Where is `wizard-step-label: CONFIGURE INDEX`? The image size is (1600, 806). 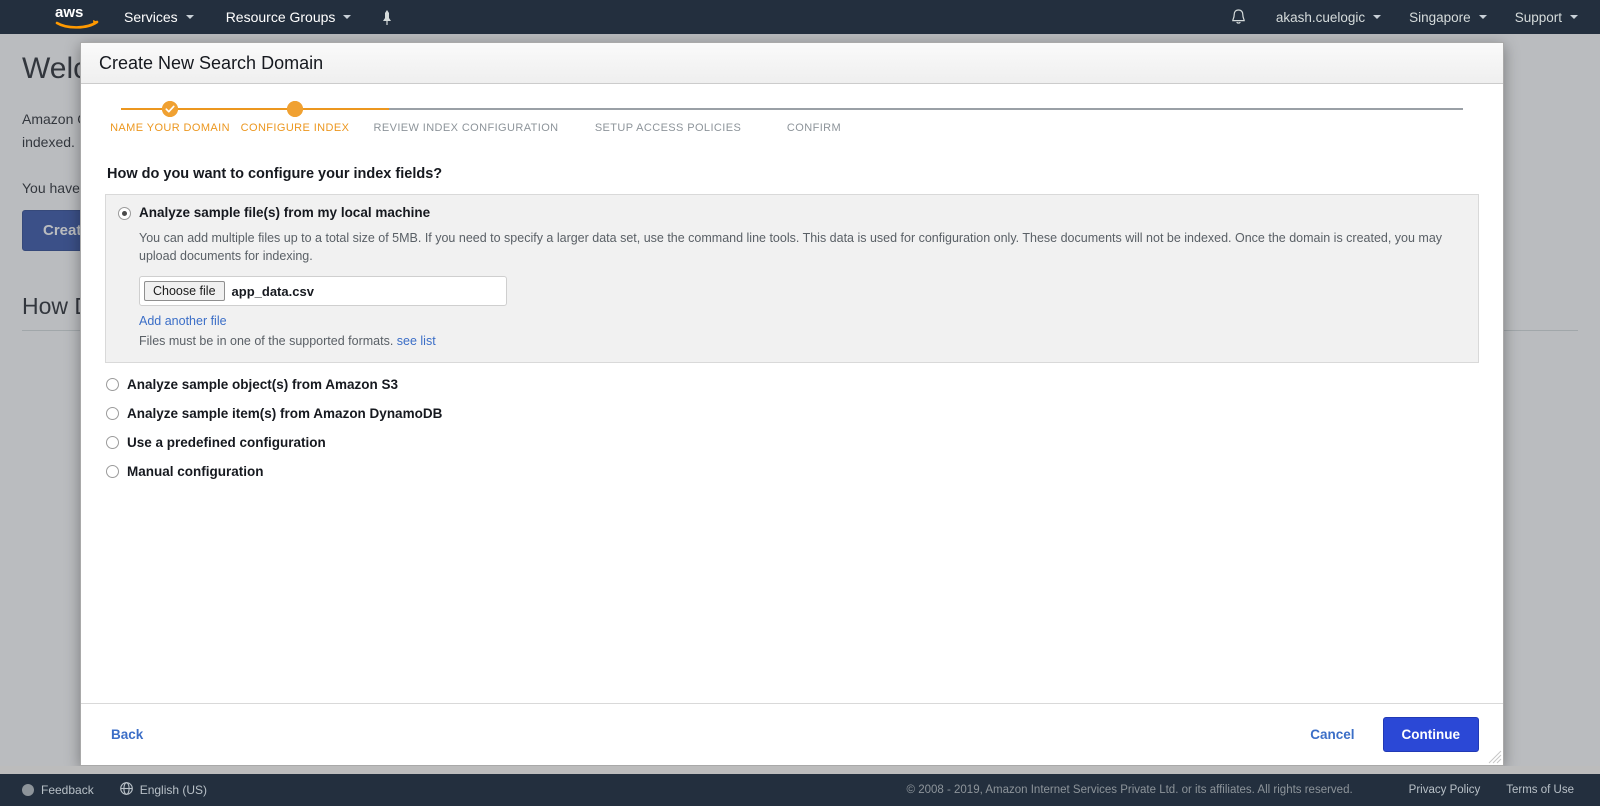
wizard-step-label: CONFIGURE INDEX is located at coordinates (295, 128).